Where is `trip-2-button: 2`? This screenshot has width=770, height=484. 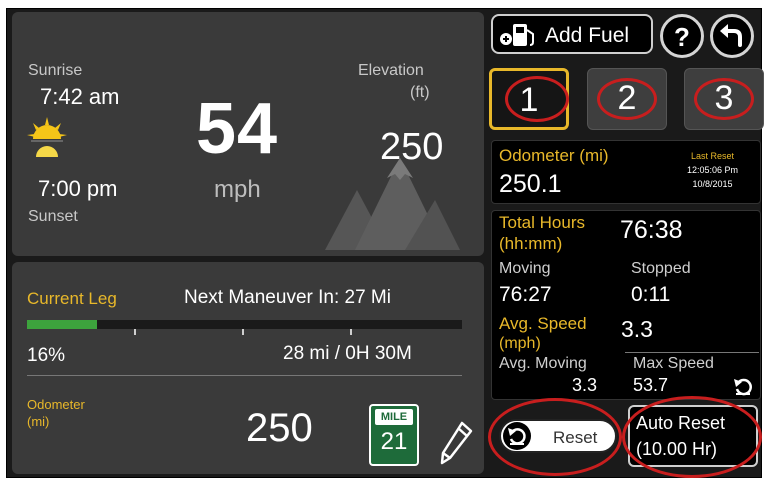 trip-2-button: 2 is located at coordinates (627, 99).